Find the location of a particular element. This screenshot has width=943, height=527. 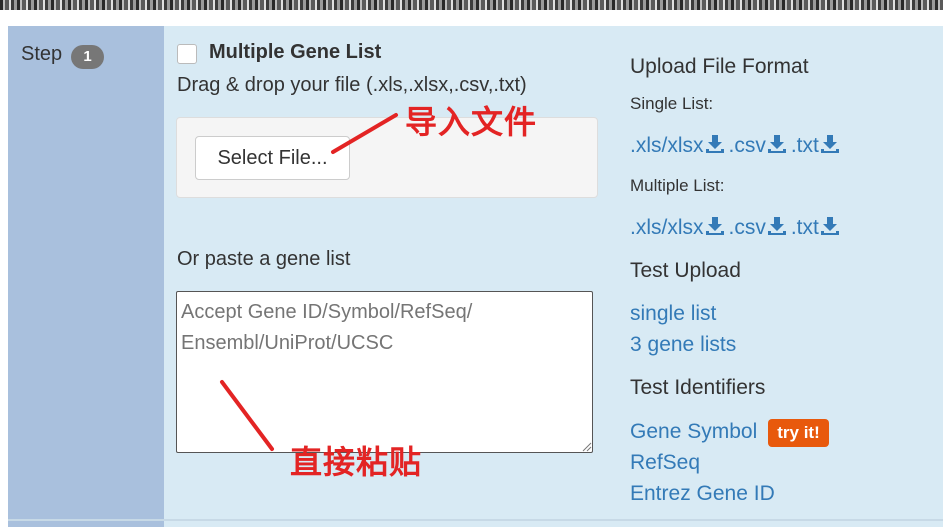

paste-annotation-line is located at coordinates (247, 415).